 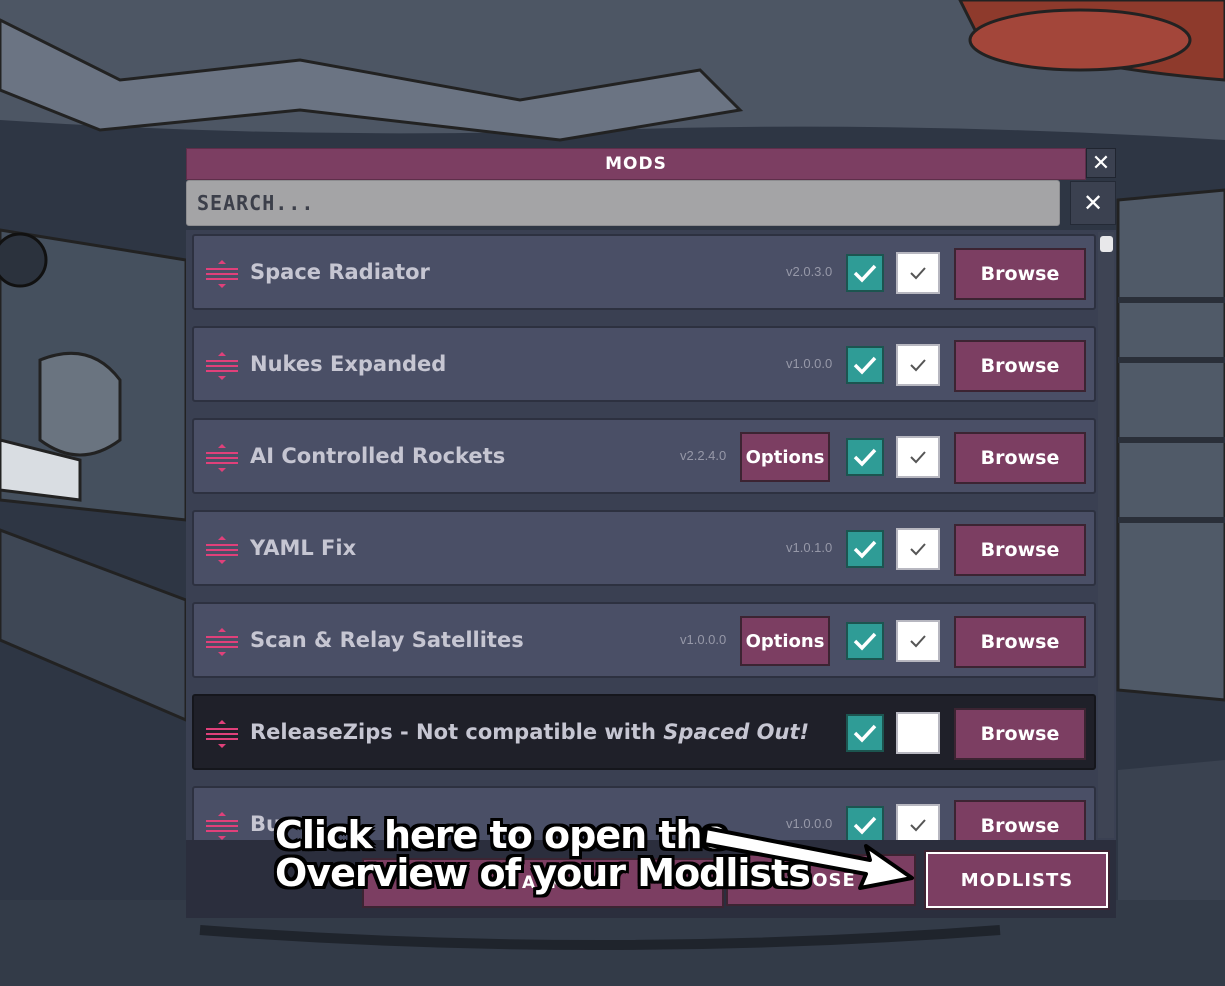 What do you see at coordinates (644, 548) in the screenshot?
I see `mod-row: YAML Fix v1.0.1.0 Browse` at bounding box center [644, 548].